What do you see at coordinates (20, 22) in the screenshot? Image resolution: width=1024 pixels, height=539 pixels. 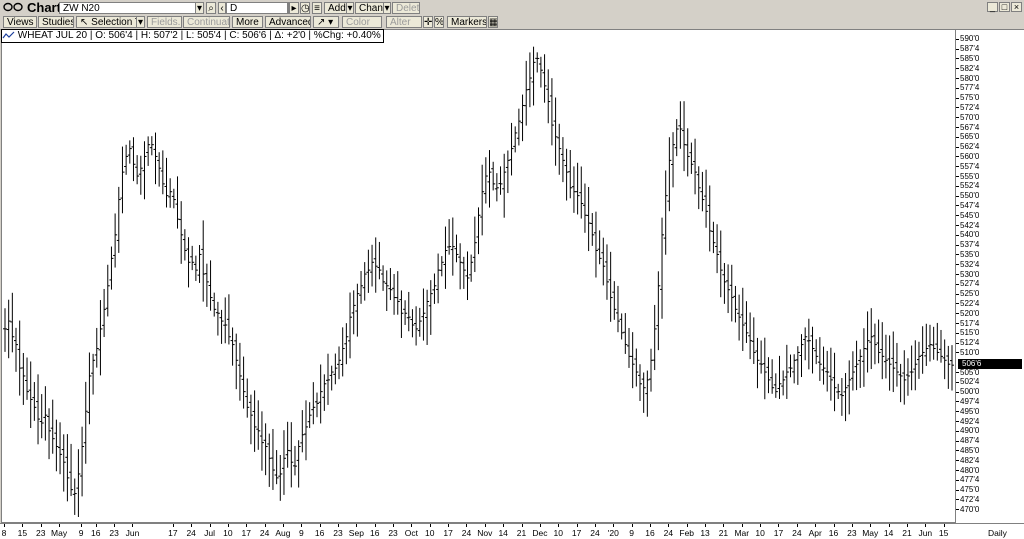 I see `views-button: Views` at bounding box center [20, 22].